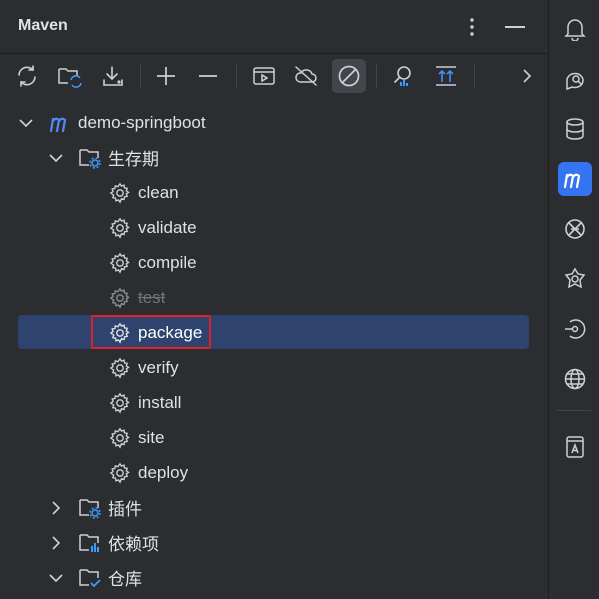 This screenshot has width=599, height=599. Describe the element at coordinates (125, 509) in the screenshot. I see `plugins-label: 插件` at that location.